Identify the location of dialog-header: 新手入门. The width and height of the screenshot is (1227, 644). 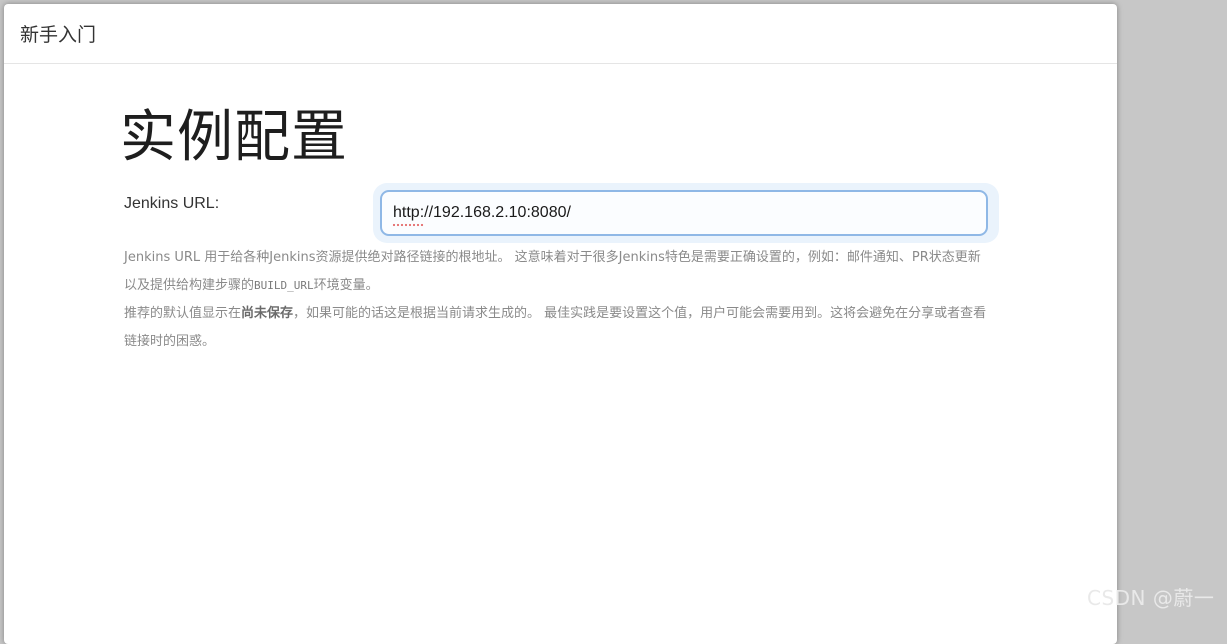
(560, 34).